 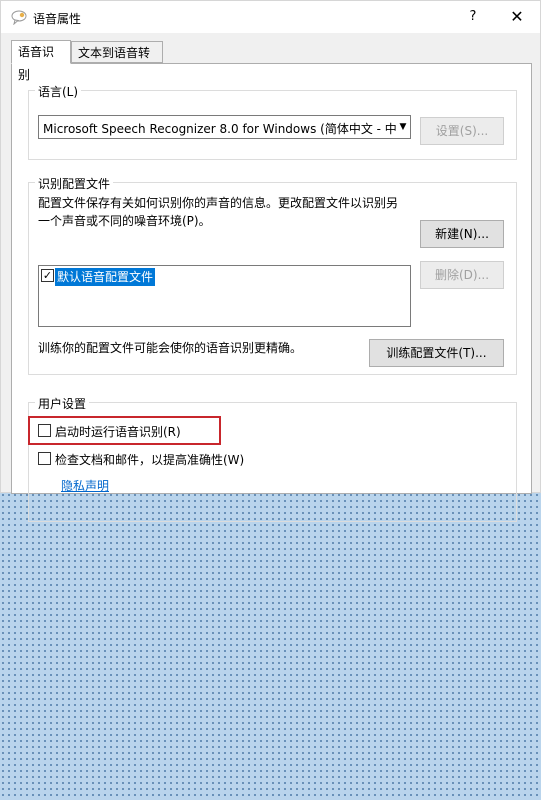 I want to click on close-button: ✕, so click(x=517, y=17).